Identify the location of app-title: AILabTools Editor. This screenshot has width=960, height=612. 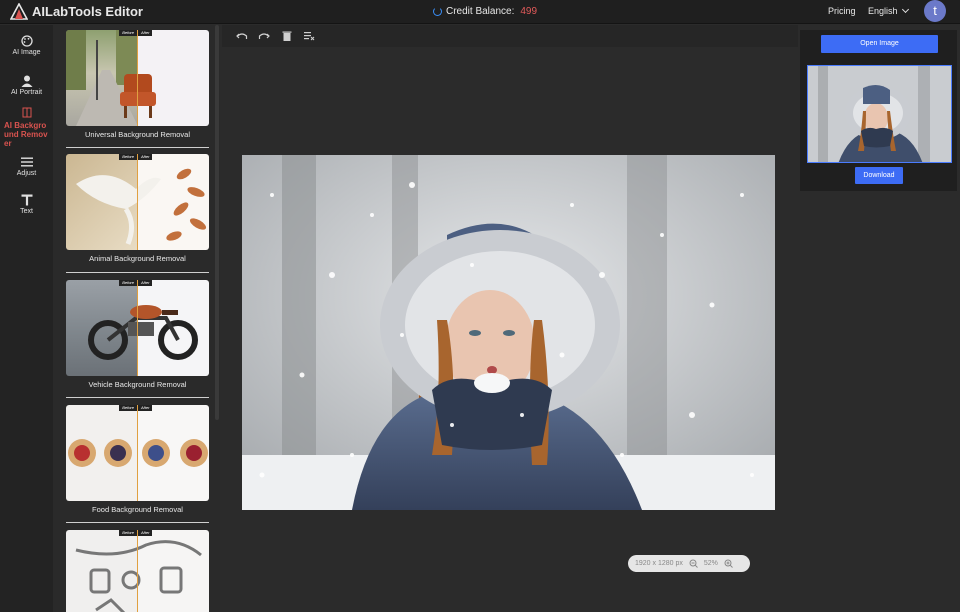
(87, 11).